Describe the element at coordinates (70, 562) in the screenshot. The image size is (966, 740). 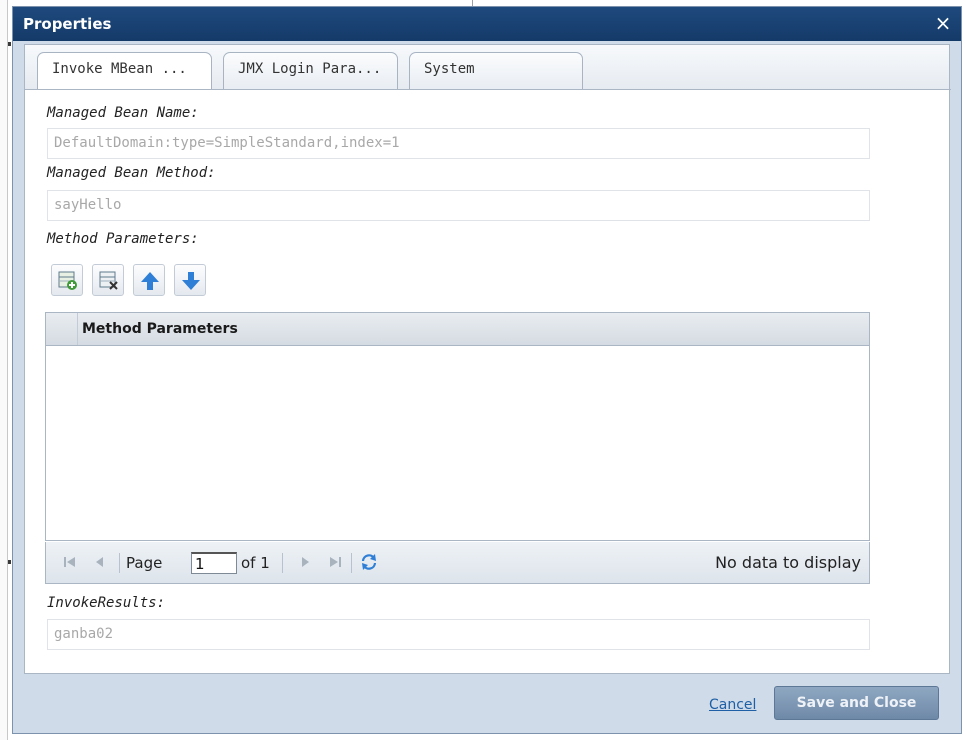
I see `first-page-icon` at that location.